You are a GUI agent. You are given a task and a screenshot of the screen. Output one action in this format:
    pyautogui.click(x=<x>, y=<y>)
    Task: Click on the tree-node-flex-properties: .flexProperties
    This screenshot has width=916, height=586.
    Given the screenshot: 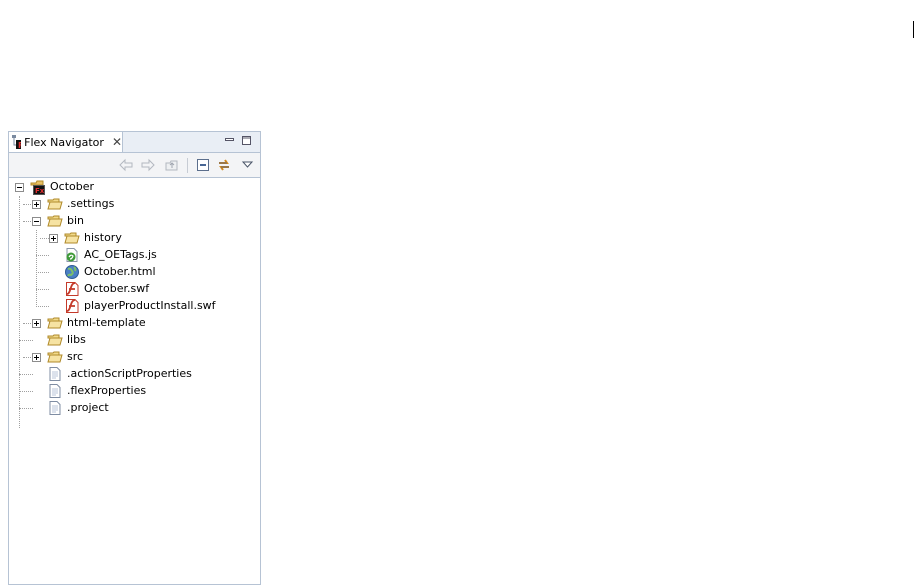 What is the action you would take?
    pyautogui.click(x=96, y=390)
    